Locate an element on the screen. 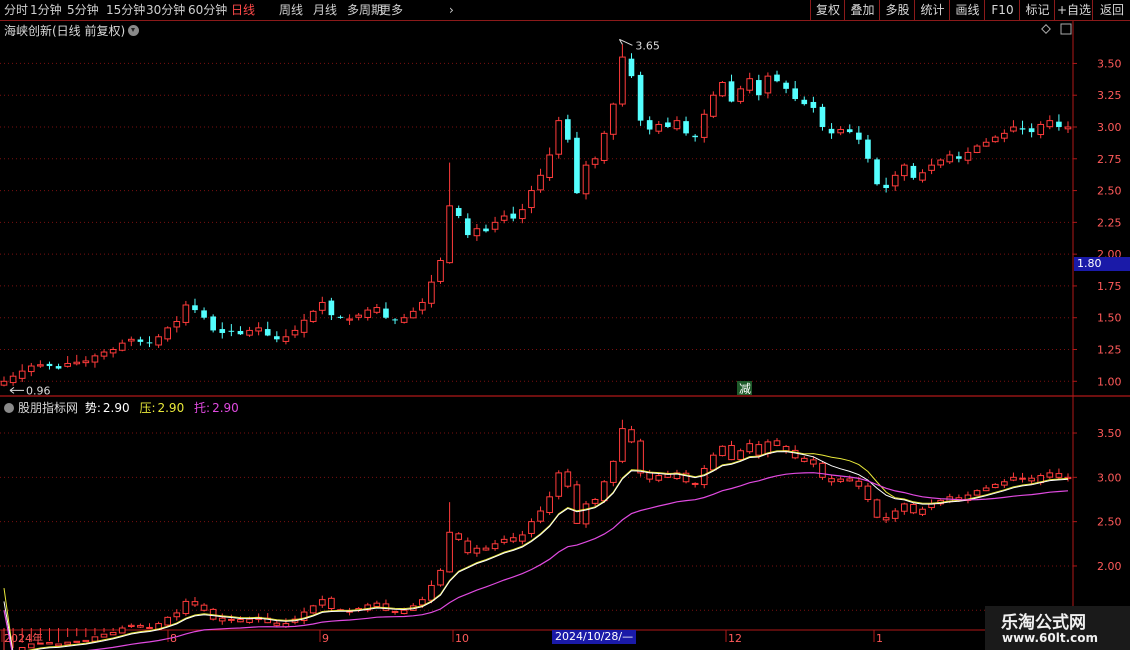 Image resolution: width=1130 pixels, height=650 pixels. high-label: 3.65 is located at coordinates (647, 45).